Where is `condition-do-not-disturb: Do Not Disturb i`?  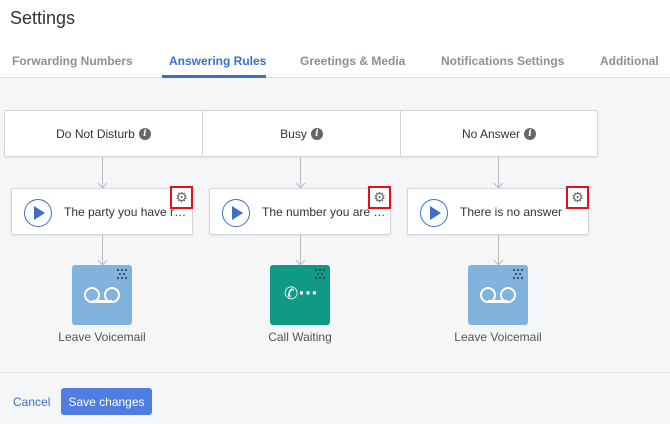 condition-do-not-disturb: Do Not Disturb i is located at coordinates (103, 133).